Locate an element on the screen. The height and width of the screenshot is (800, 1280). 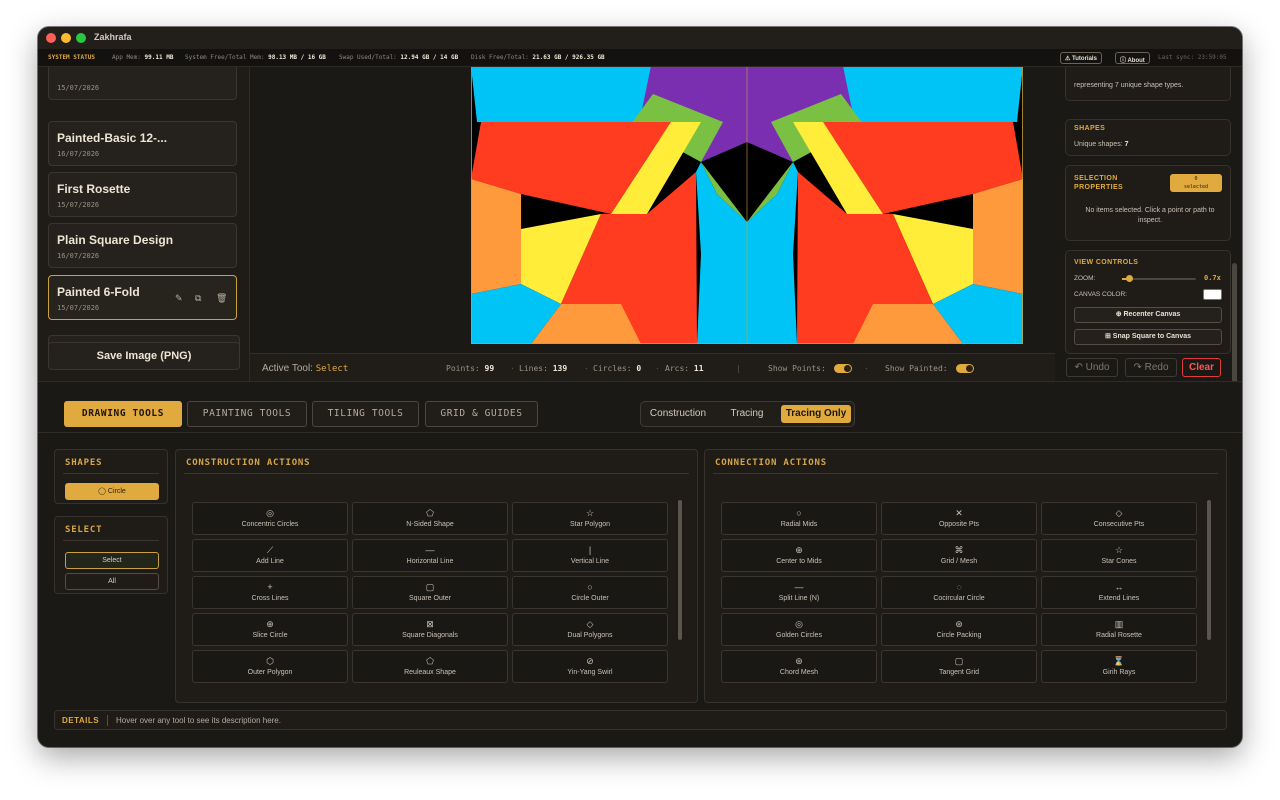
construction-action-button: ○ Circle Outer is located at coordinates (590, 592).